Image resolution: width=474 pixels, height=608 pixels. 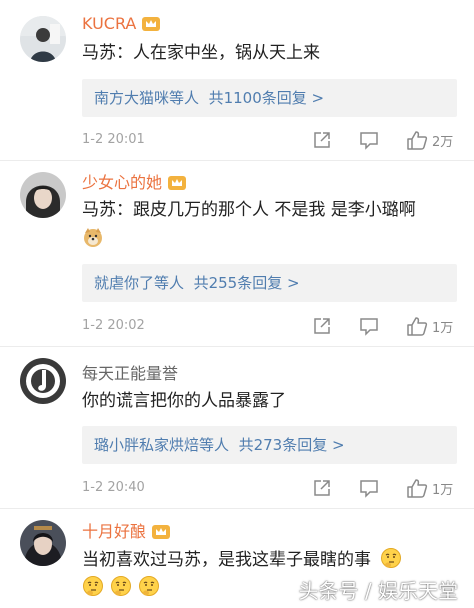 I want to click on reply-summary: 璐小胖私家烘焙等人 共273条回复 >, so click(x=269, y=445).